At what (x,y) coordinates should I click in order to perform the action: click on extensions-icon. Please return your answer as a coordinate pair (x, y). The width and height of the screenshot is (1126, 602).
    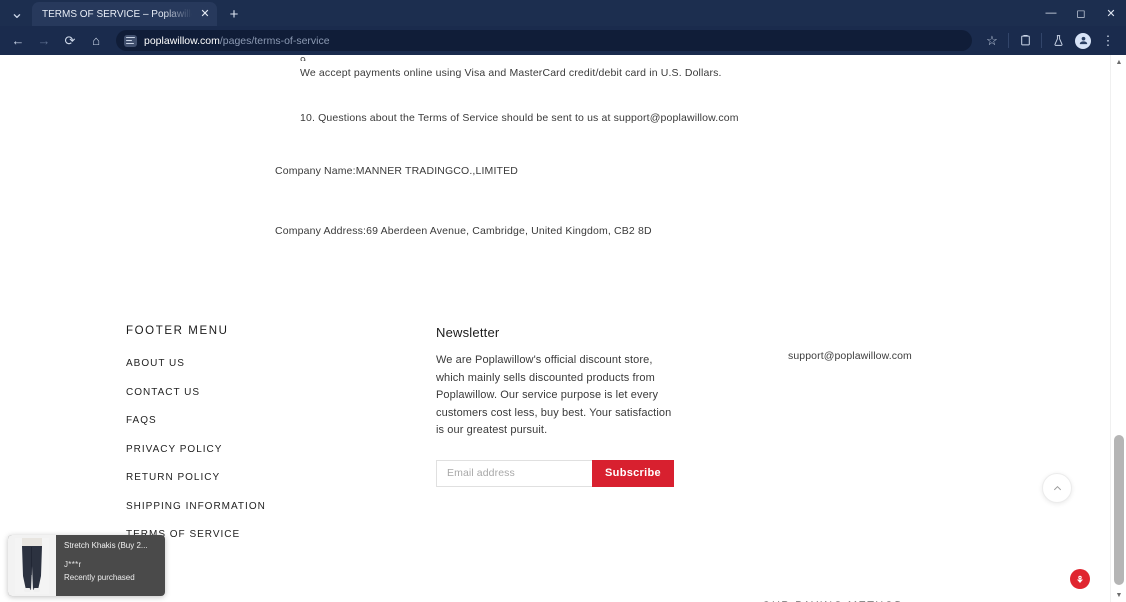
    Looking at the image, I should click on (1025, 41).